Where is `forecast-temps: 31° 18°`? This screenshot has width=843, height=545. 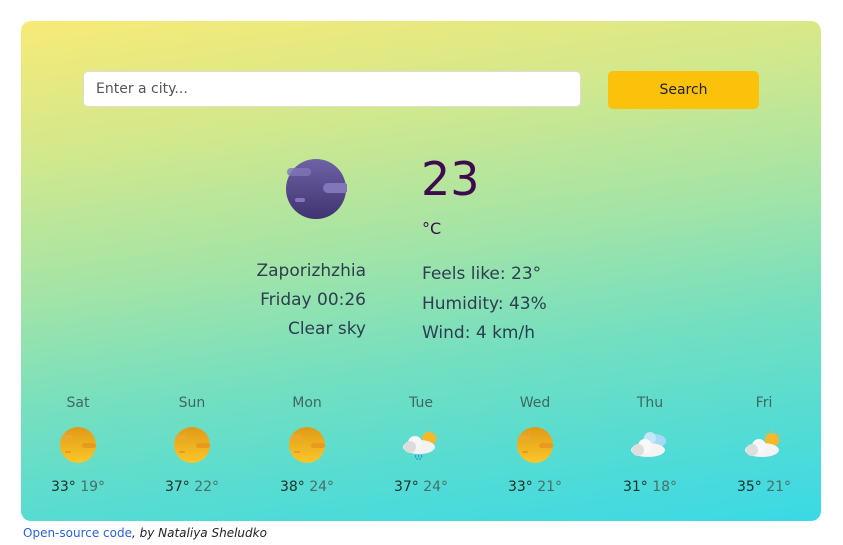 forecast-temps: 31° 18° is located at coordinates (650, 487).